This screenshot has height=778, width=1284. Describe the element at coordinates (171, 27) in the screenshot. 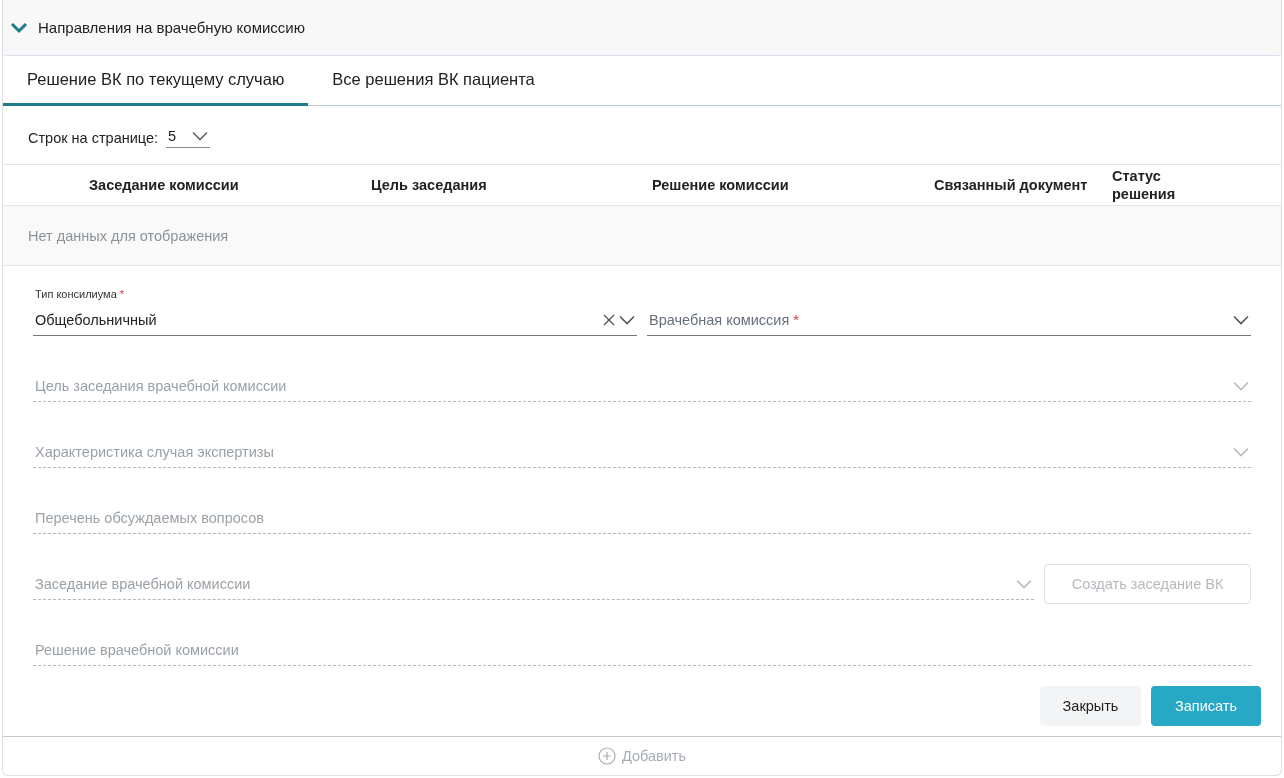

I see `section-title: Направления на врачебную комиссию` at that location.